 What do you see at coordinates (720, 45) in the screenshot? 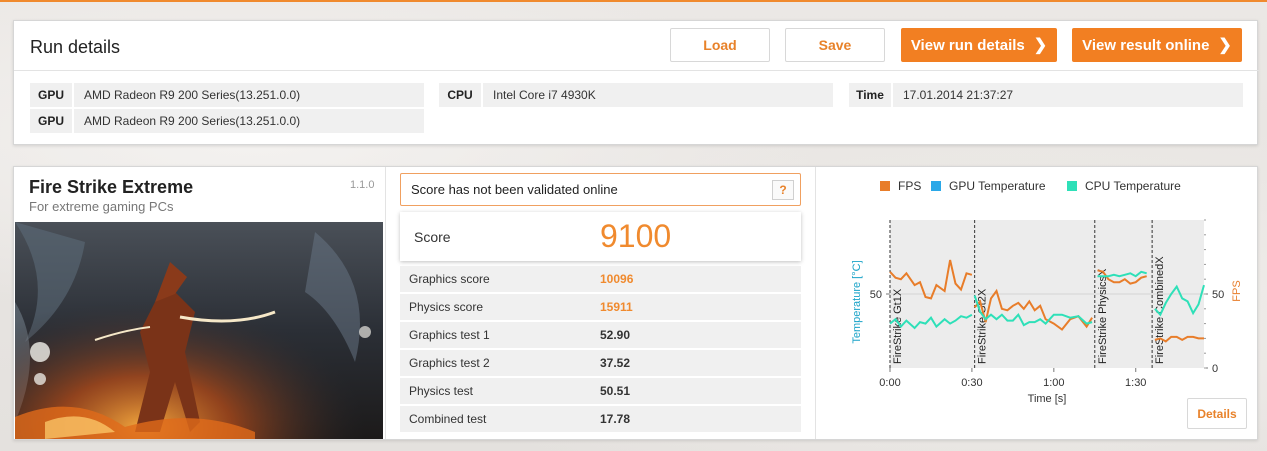
I see `load-button: Load` at bounding box center [720, 45].